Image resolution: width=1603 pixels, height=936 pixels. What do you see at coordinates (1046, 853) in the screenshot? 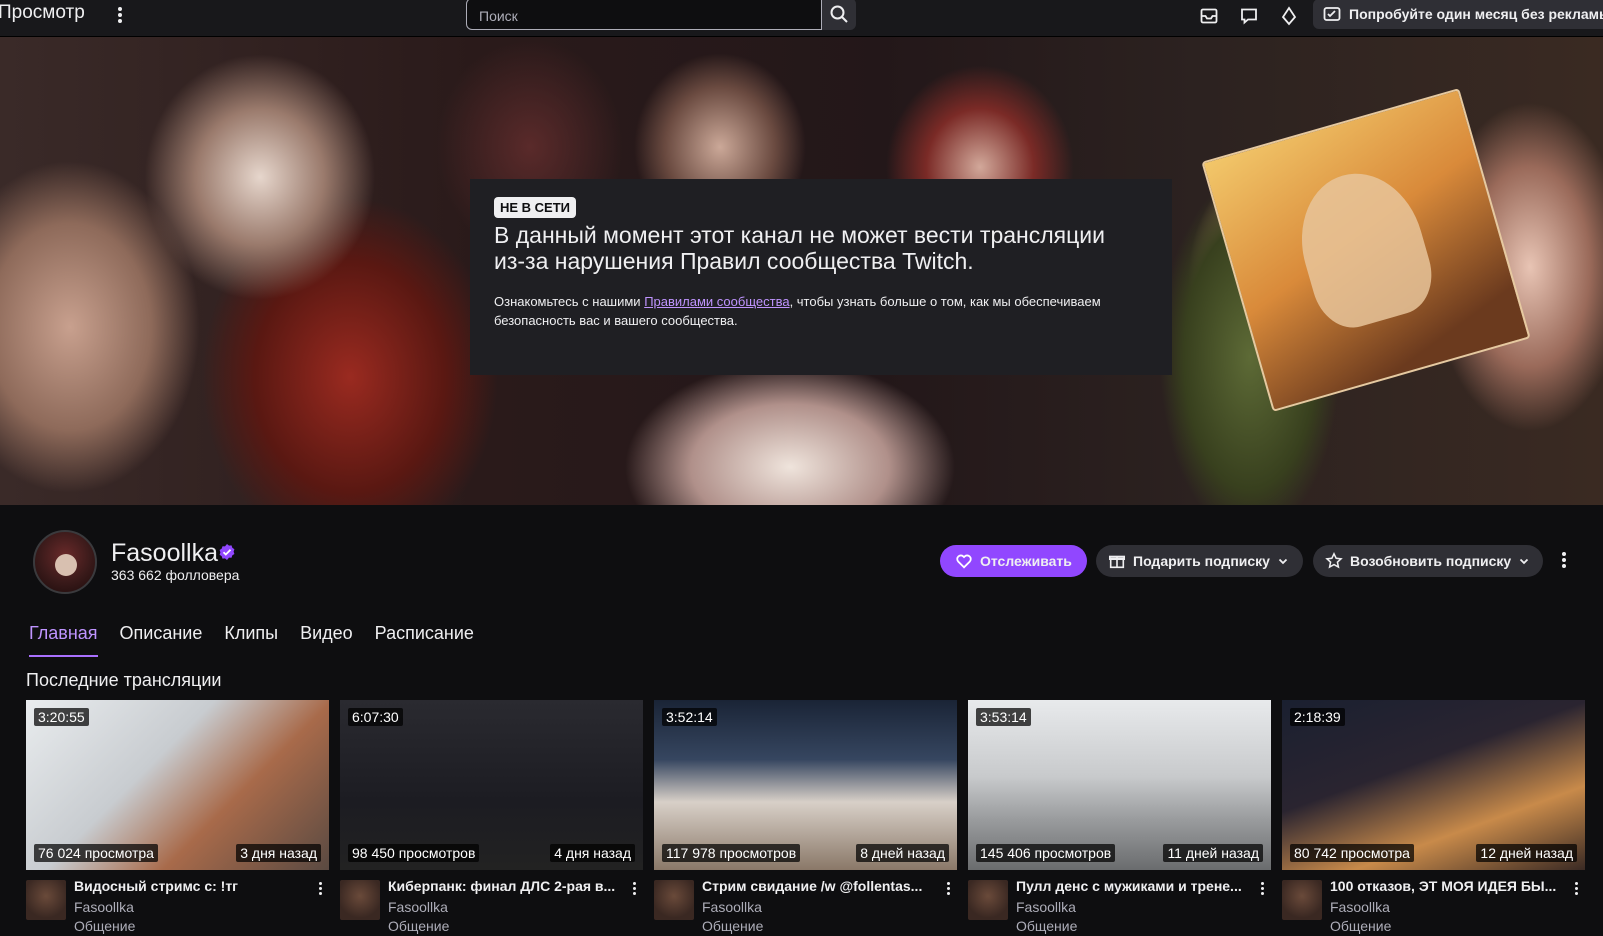
I see `video-views: 145 406 просмотров` at bounding box center [1046, 853].